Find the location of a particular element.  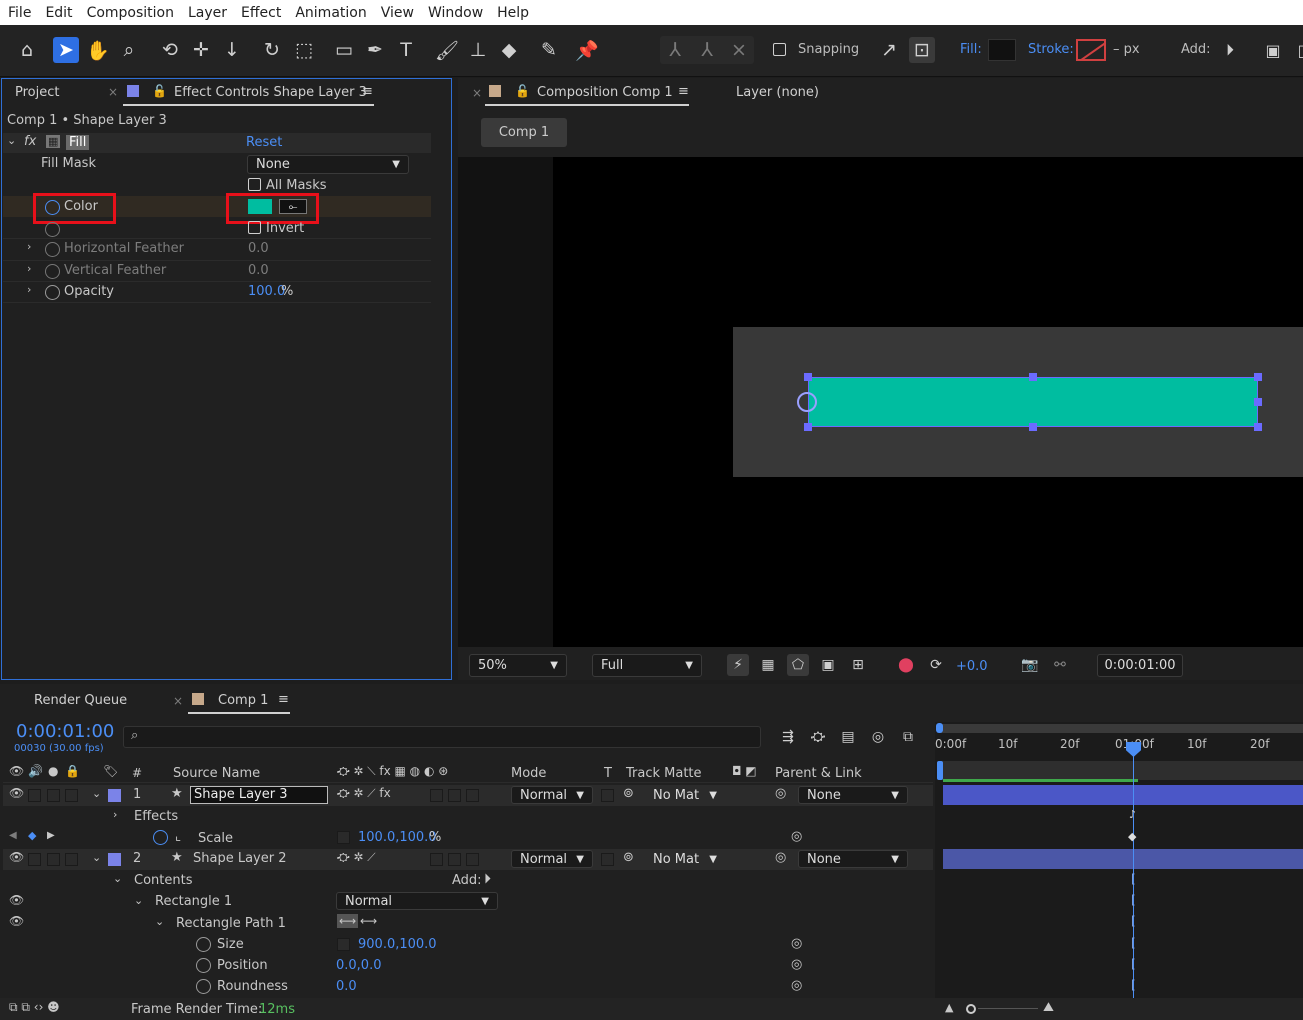

layer-1-mode-dropdown: Normal ▼ is located at coordinates (552, 795).